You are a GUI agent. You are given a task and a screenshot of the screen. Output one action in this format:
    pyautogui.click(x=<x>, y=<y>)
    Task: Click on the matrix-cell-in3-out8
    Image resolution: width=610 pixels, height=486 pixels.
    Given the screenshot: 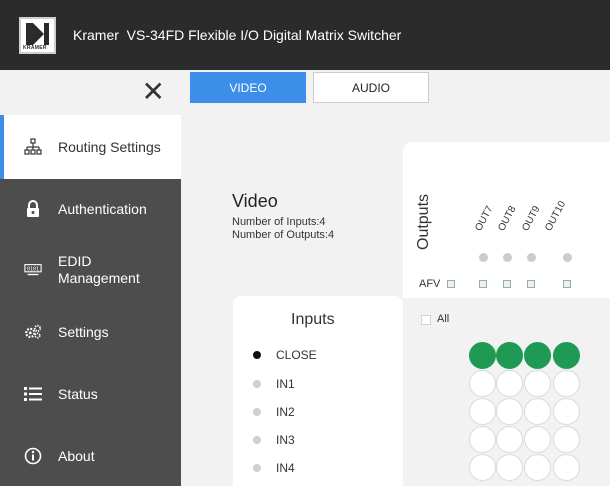 What is the action you would take?
    pyautogui.click(x=509, y=439)
    